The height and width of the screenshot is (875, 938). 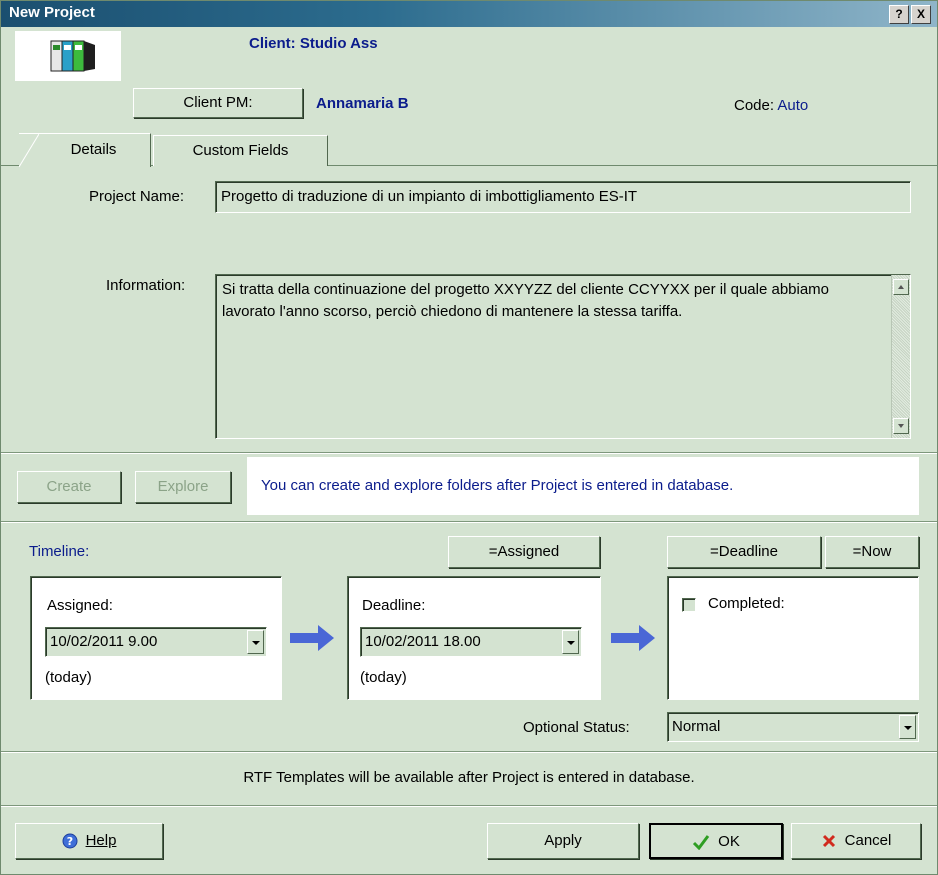 I want to click on set-assigned-button-label: =Assigned, so click(x=524, y=551).